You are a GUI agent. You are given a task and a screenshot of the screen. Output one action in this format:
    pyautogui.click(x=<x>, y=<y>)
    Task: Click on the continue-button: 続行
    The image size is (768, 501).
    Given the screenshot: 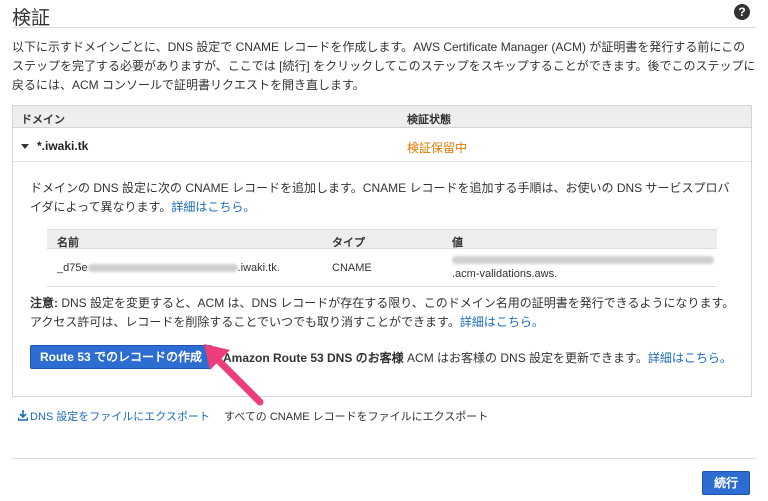 What is the action you would take?
    pyautogui.click(x=726, y=483)
    